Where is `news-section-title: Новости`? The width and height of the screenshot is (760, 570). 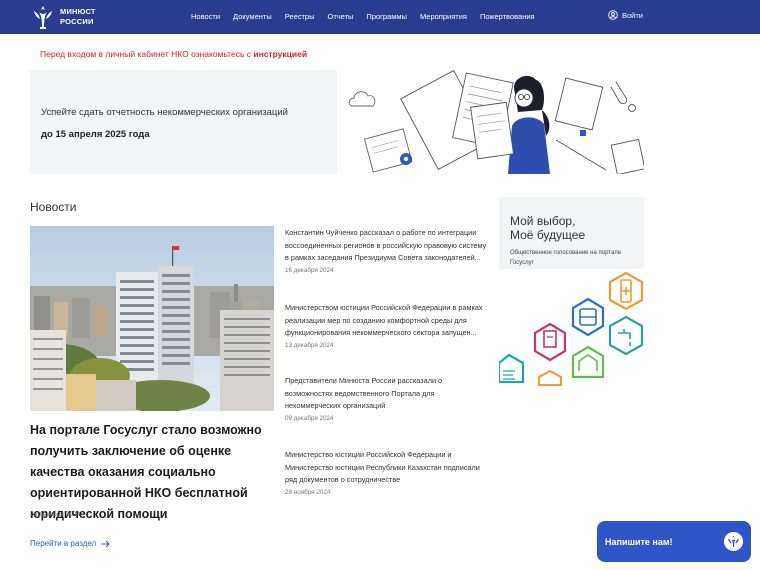
news-section-title: Новости is located at coordinates (53, 207).